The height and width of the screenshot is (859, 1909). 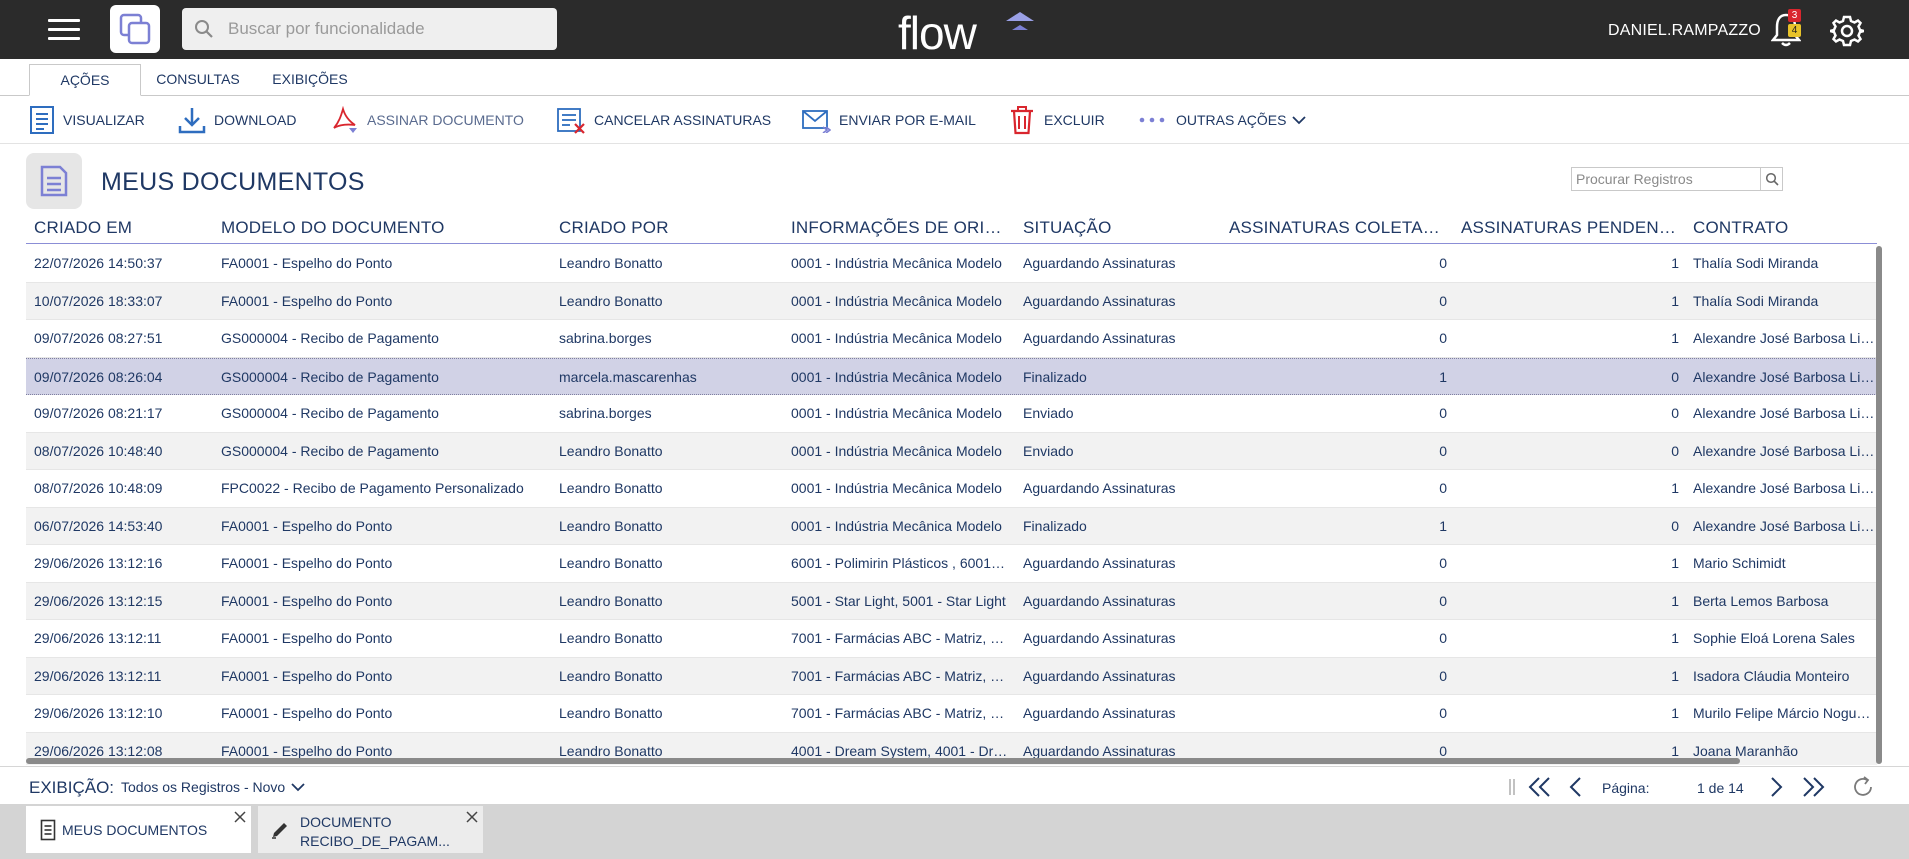 I want to click on feature-search, so click(x=369, y=29).